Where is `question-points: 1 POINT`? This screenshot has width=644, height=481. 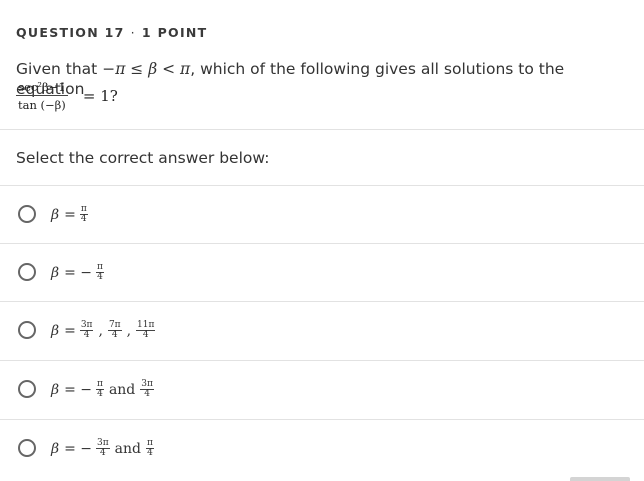 question-points: 1 POINT is located at coordinates (174, 32).